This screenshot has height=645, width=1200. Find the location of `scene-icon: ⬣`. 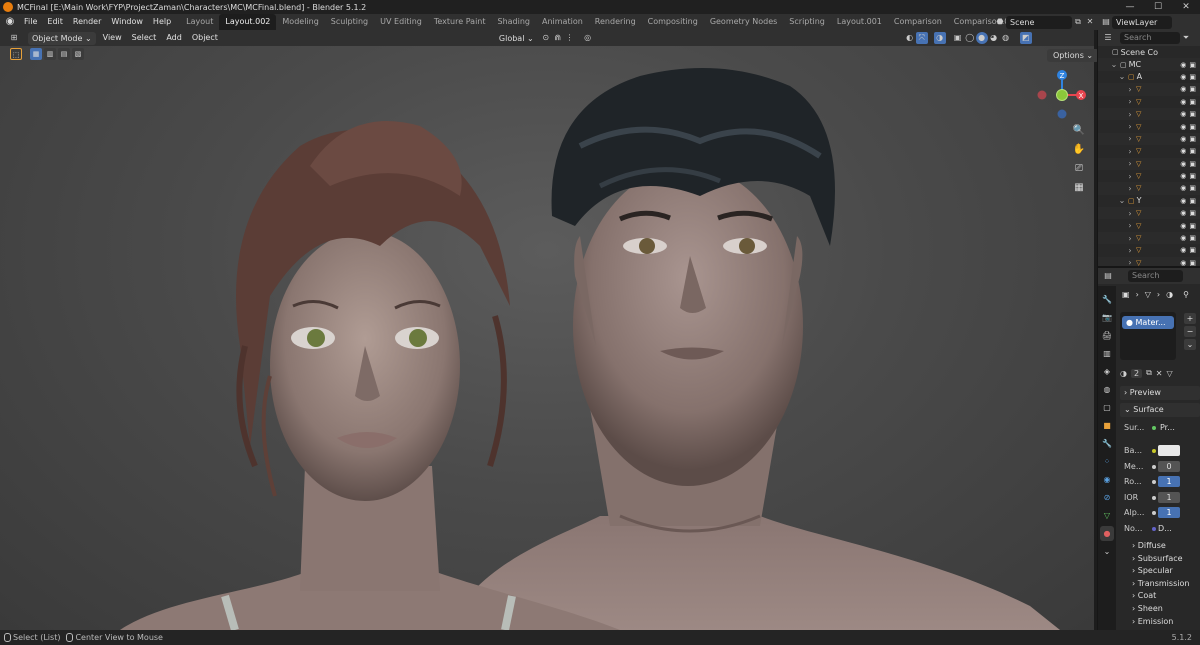

scene-icon: ⬣ is located at coordinates (1000, 22).